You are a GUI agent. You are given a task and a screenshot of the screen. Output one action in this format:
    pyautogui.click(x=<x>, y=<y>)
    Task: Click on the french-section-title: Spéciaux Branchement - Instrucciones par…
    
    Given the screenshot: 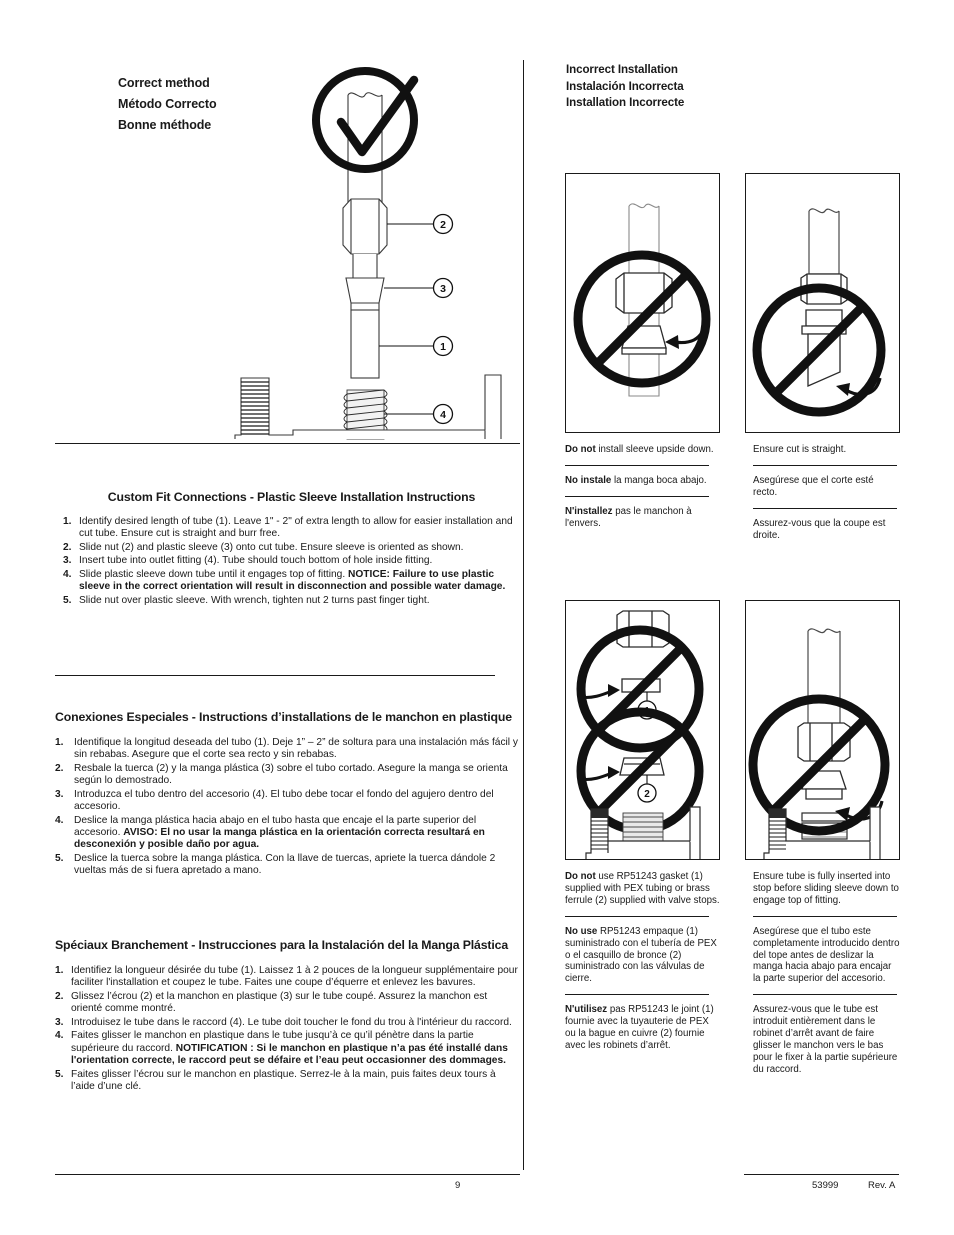 What is the action you would take?
    pyautogui.click(x=282, y=945)
    